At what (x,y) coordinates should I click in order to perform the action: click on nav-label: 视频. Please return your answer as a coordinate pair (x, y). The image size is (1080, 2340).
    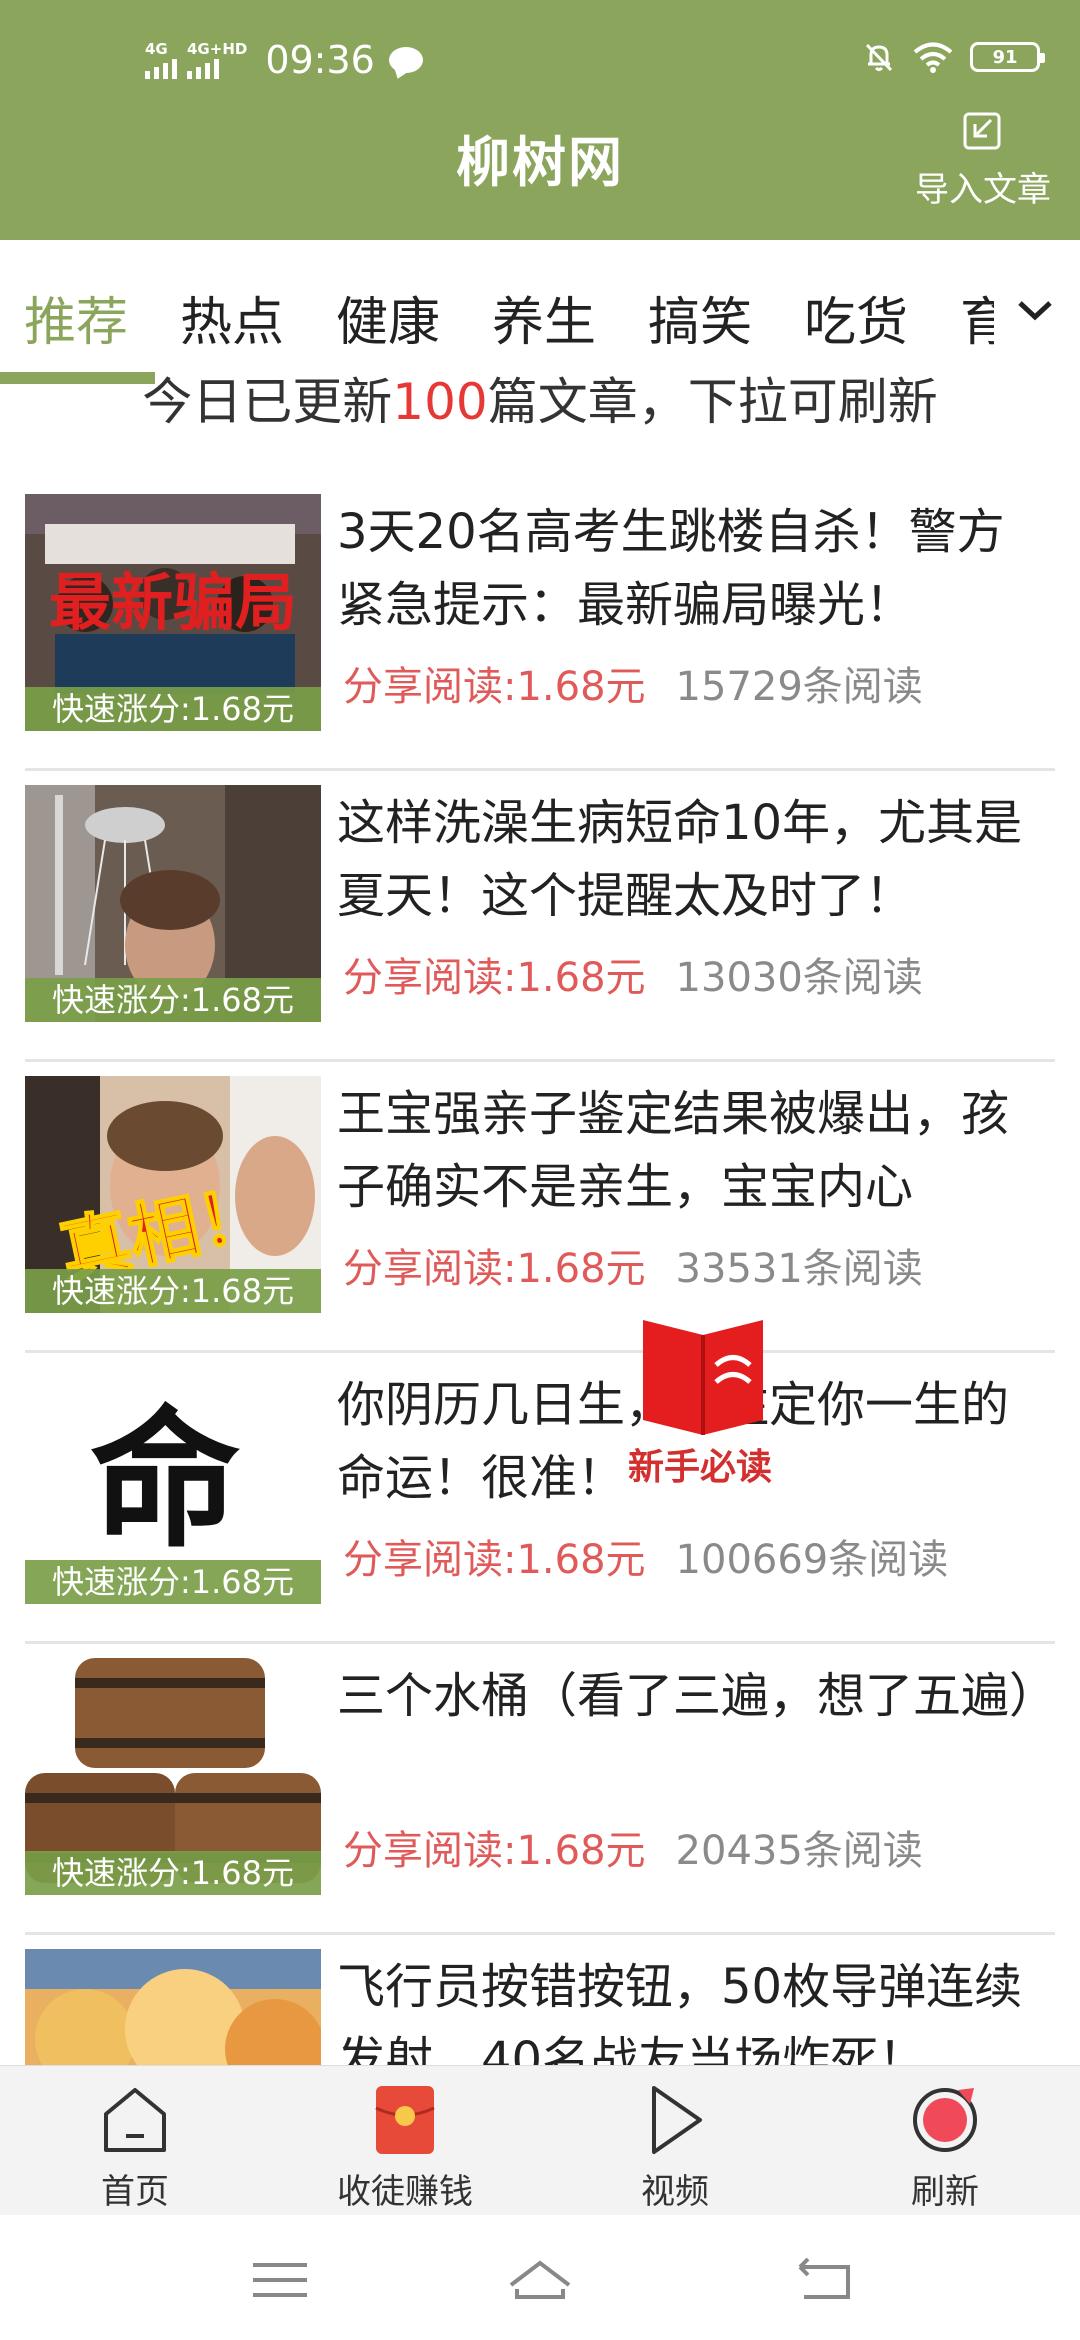
    Looking at the image, I should click on (675, 2192).